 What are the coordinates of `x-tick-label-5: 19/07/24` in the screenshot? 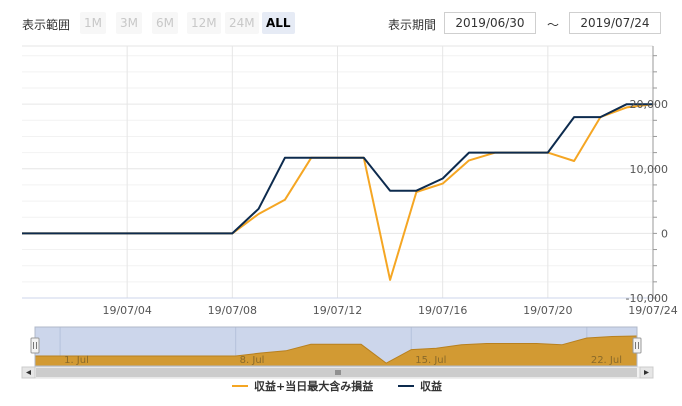 It's located at (652, 310).